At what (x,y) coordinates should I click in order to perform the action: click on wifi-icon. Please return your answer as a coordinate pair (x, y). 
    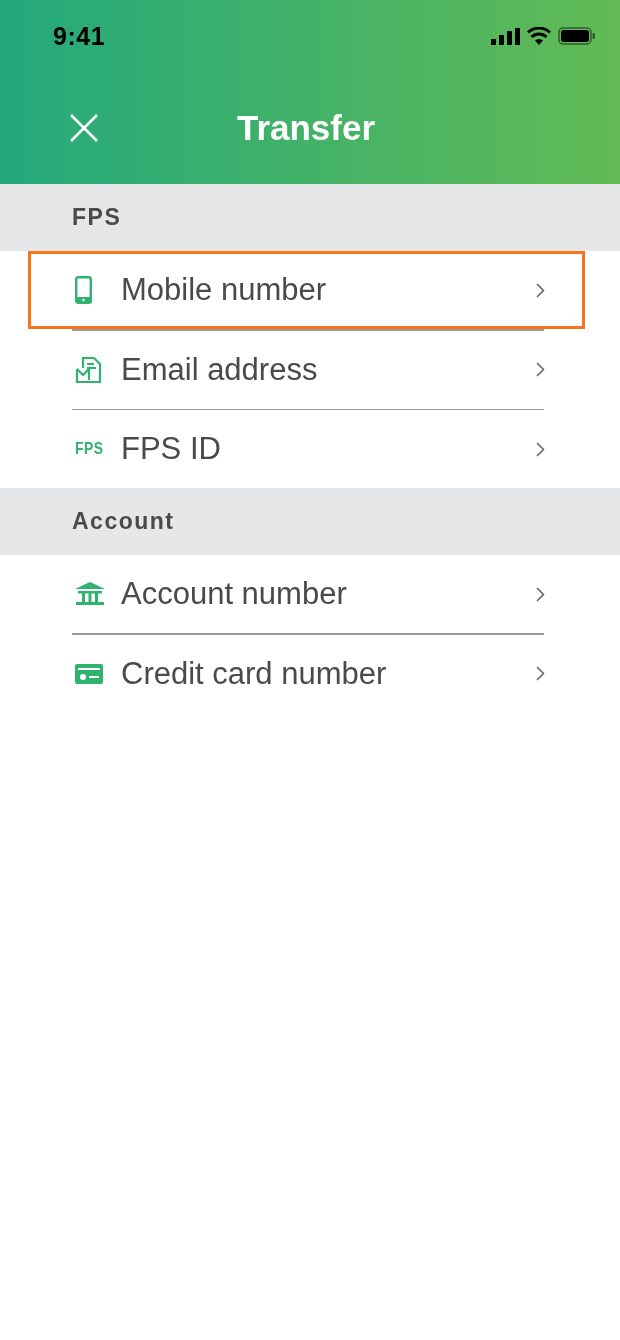
    Looking at the image, I should click on (539, 36).